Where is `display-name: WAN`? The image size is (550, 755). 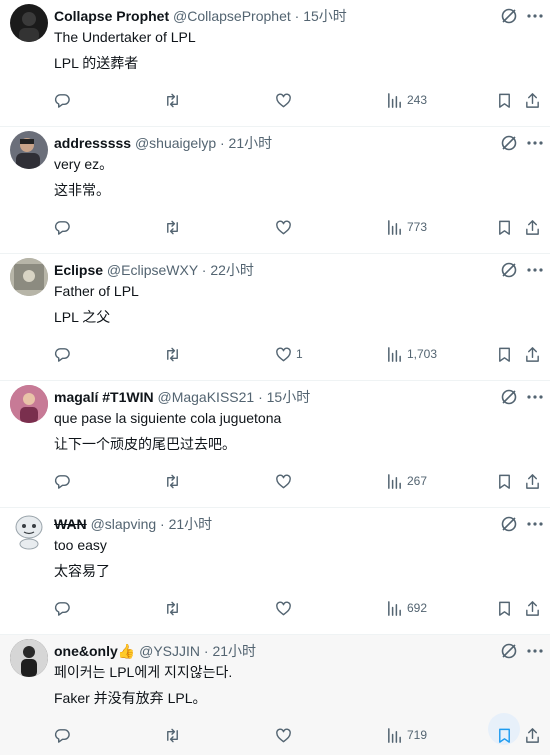 display-name: WAN is located at coordinates (70, 524).